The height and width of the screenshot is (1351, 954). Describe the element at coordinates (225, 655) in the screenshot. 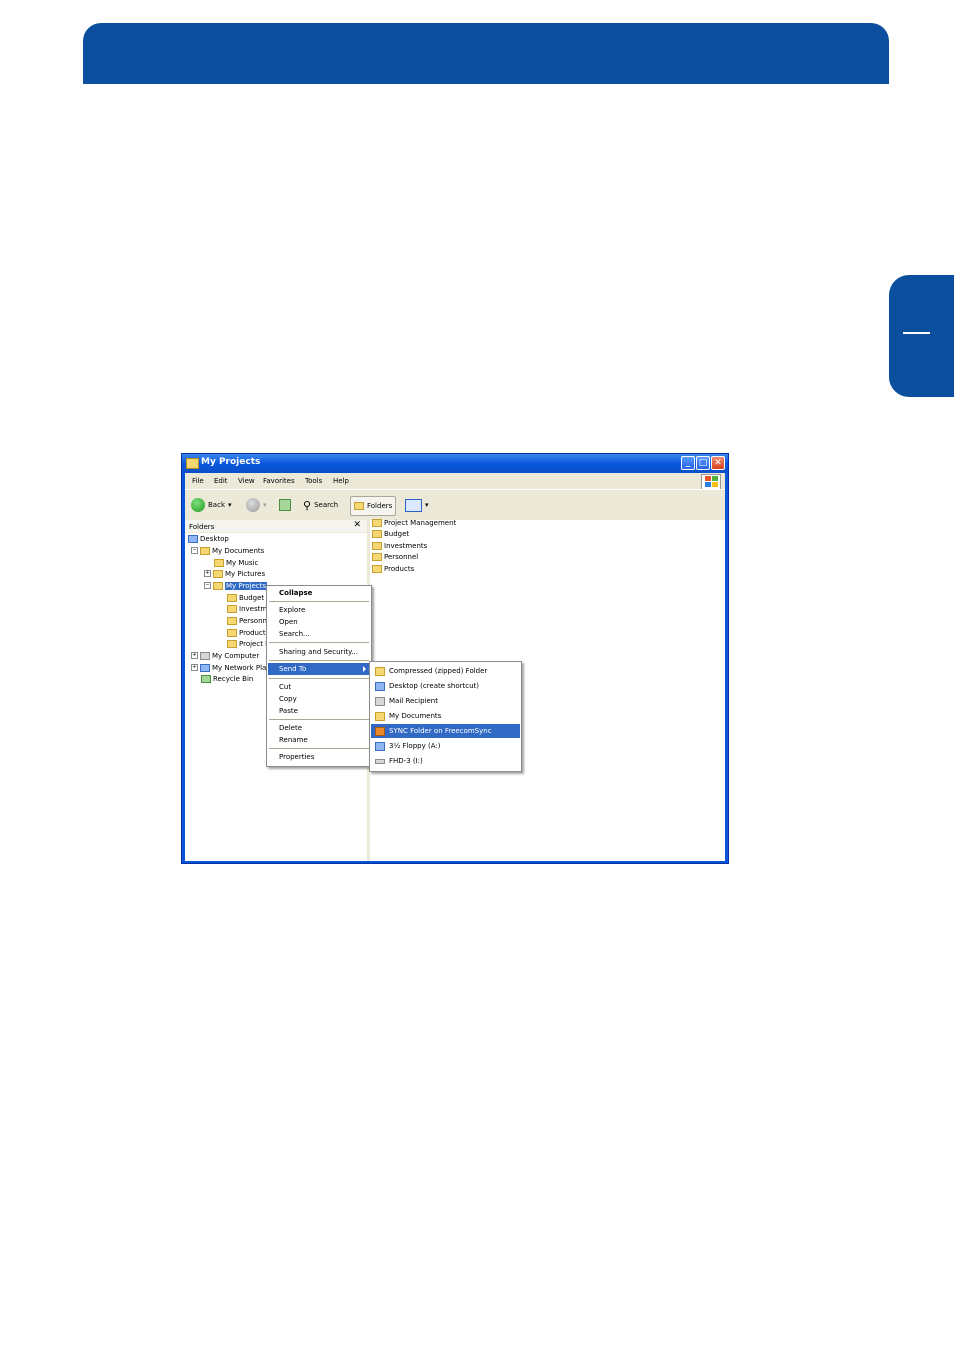

I see `tree-item-my-computer: + My Computer` at that location.